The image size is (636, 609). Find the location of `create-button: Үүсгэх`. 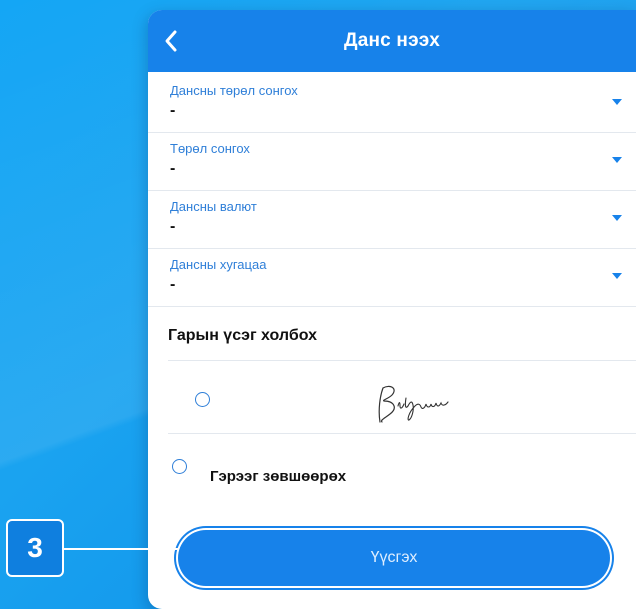

create-button: Үүсгэх is located at coordinates (394, 558).